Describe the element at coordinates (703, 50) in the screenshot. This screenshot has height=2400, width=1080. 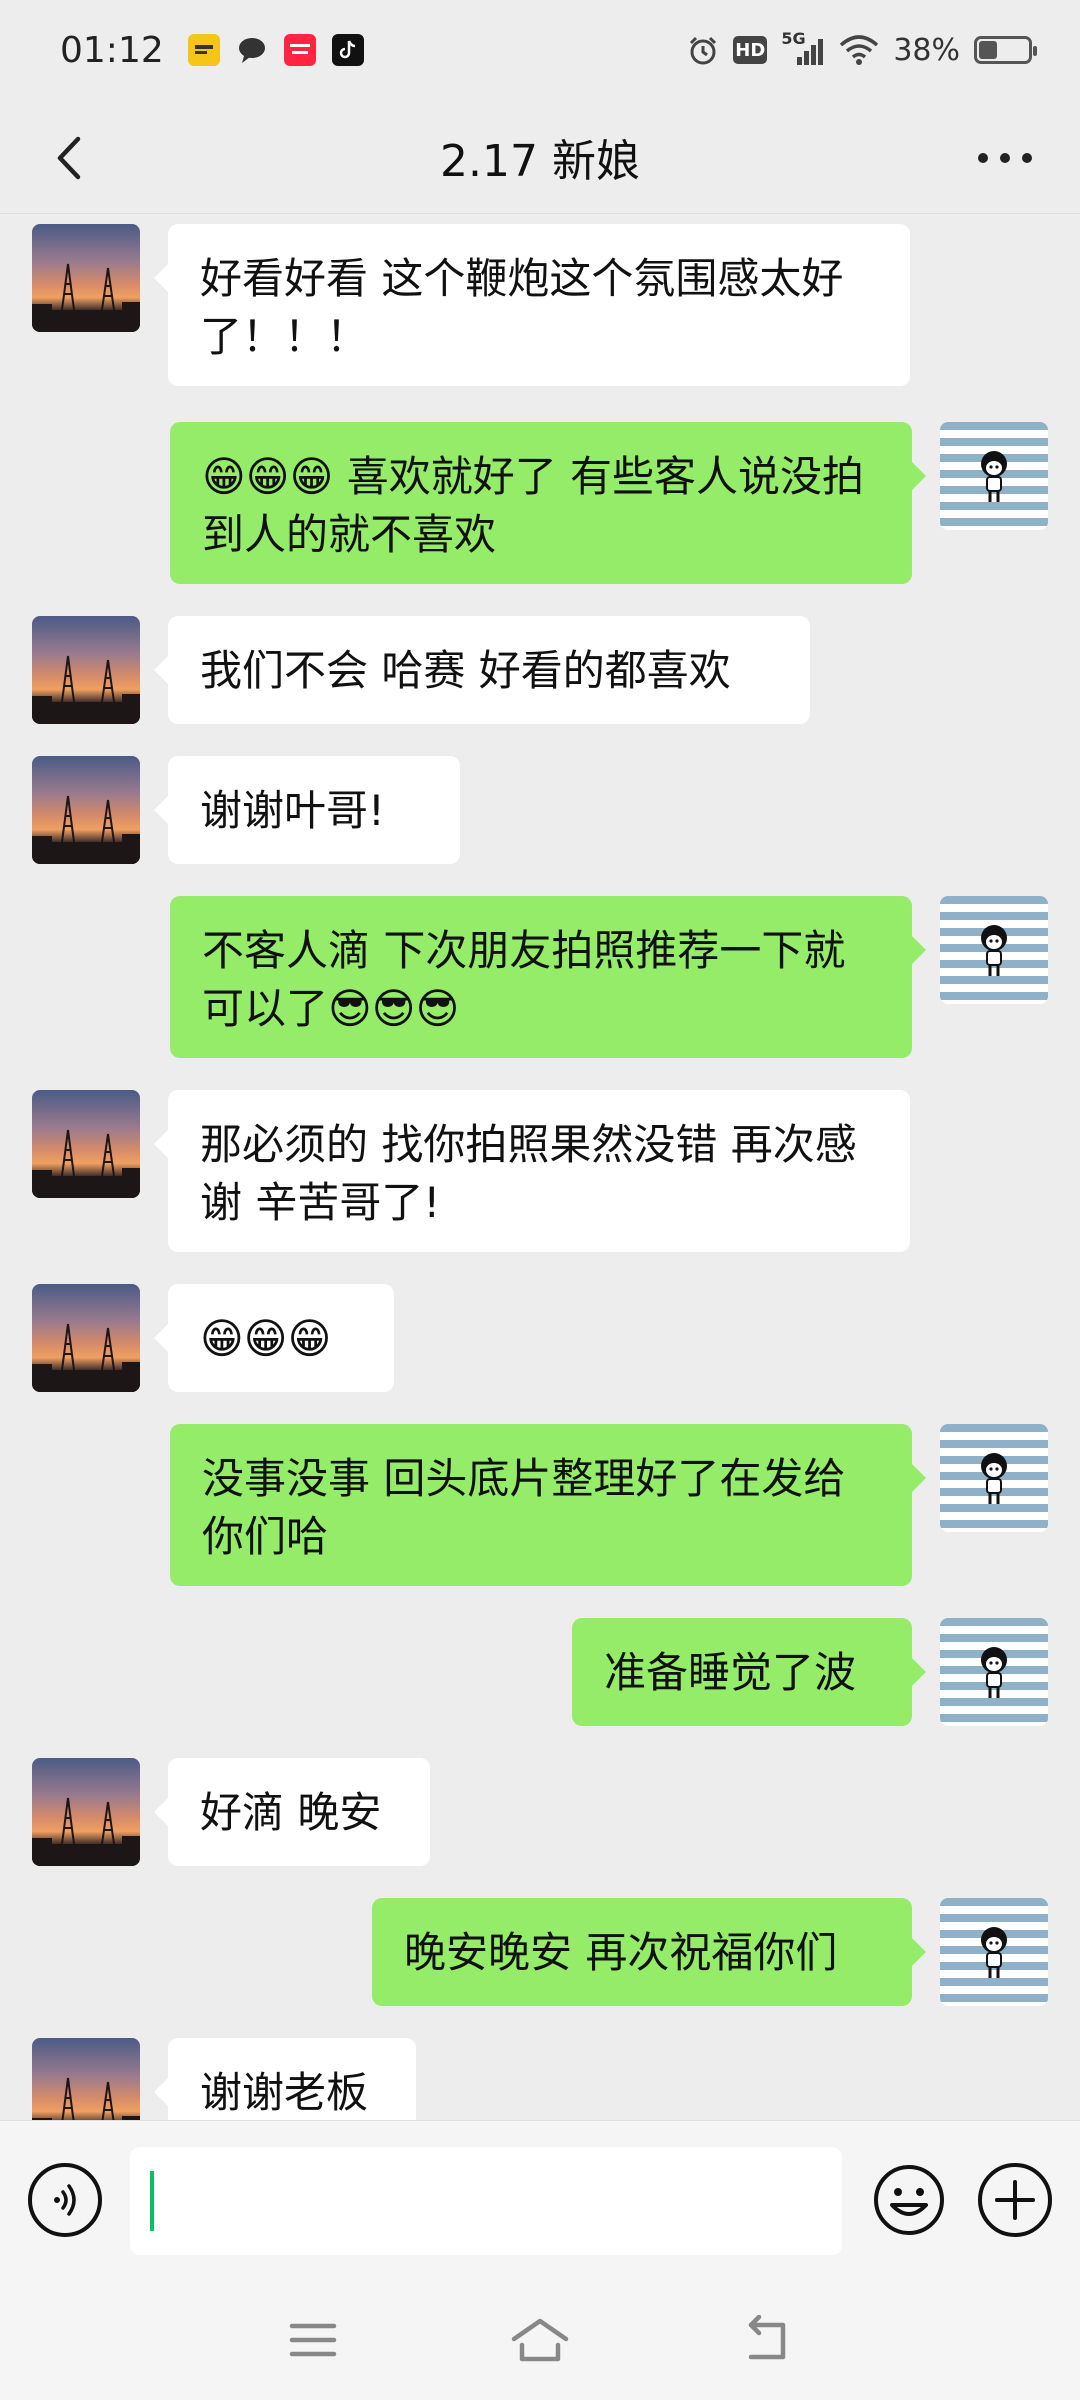
I see `alarm-icon` at that location.